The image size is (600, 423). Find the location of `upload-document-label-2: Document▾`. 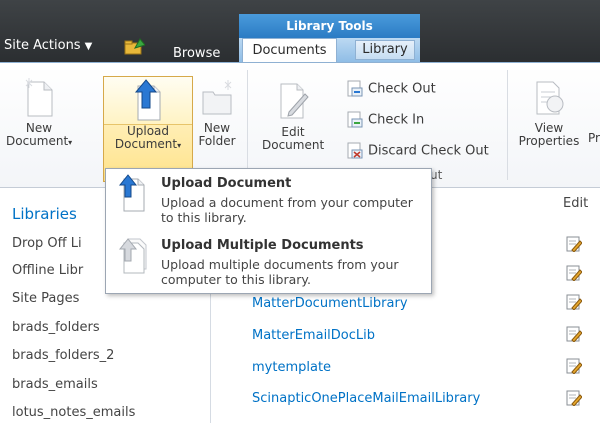

upload-document-label-2: Document▾ is located at coordinates (148, 144).